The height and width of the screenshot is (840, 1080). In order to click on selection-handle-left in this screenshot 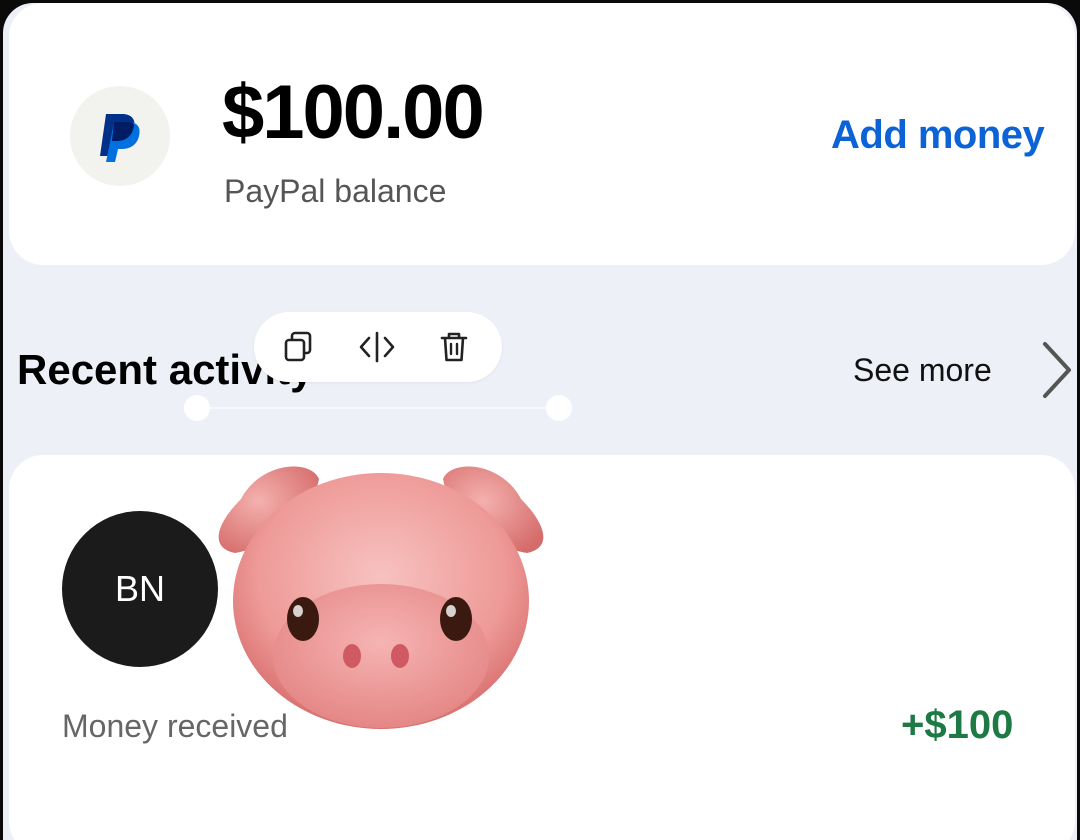, I will do `click(197, 408)`.